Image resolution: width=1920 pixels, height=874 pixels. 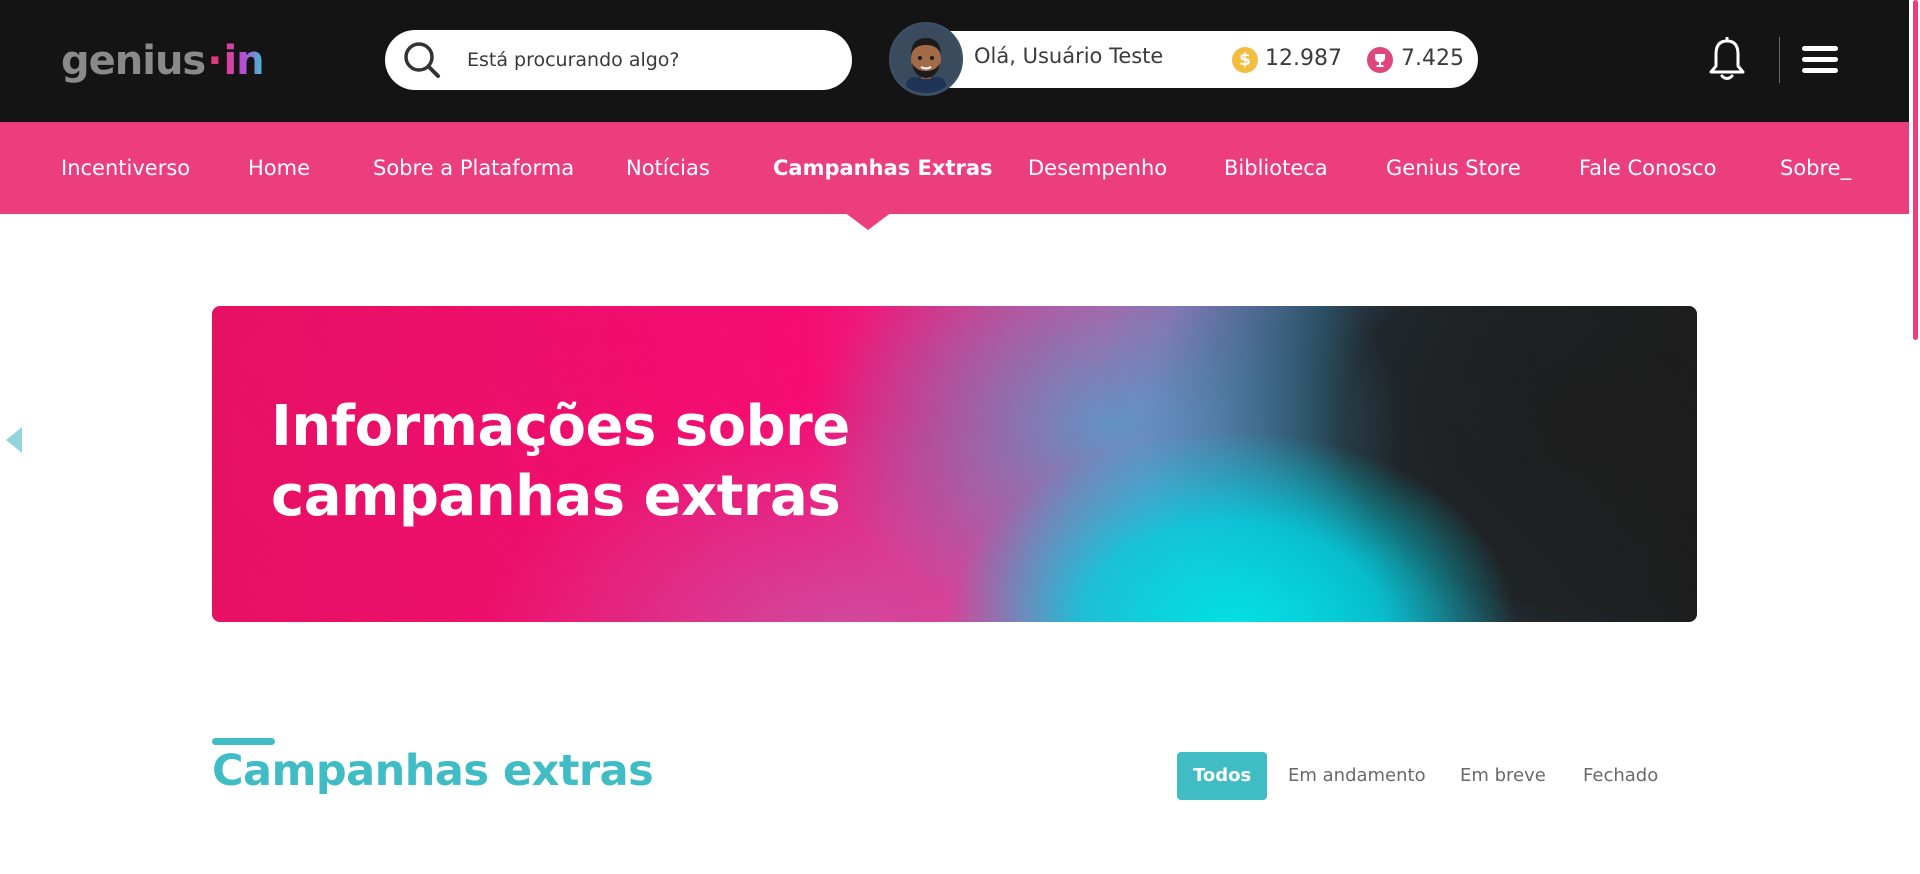 I want to click on filter-tab-em-andamento: Em andamento, so click(x=1357, y=776).